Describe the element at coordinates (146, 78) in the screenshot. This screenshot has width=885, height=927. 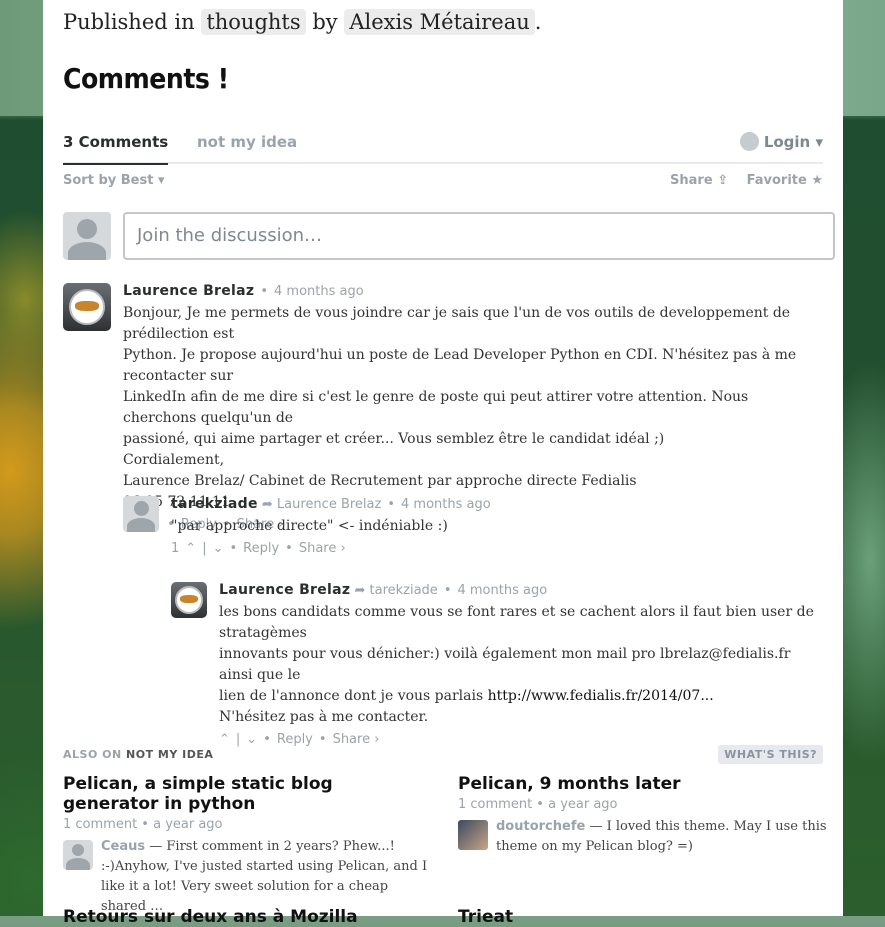
I see `comments-heading: Comments !` at that location.